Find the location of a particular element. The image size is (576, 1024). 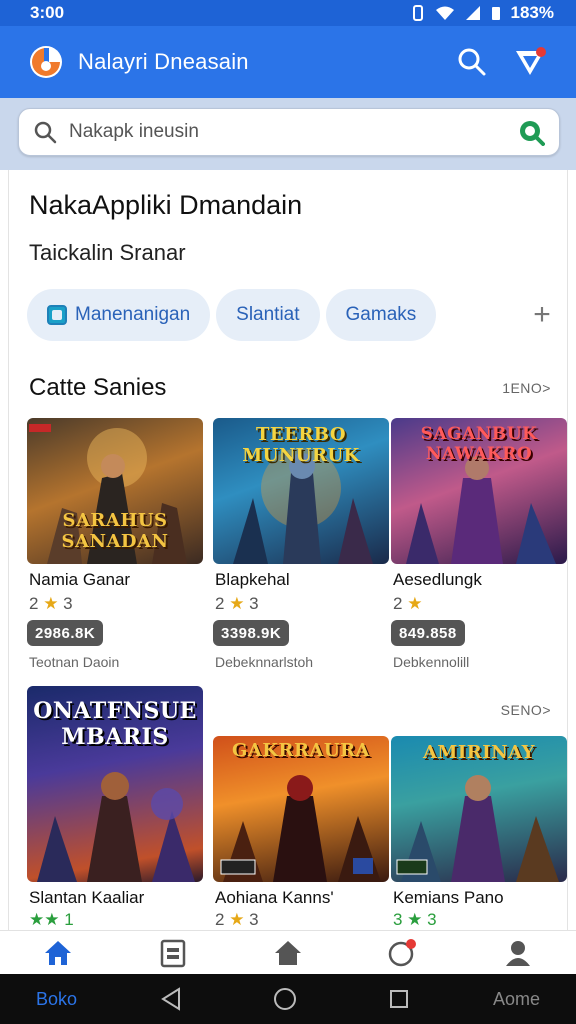

game-cover: TEERBO MUNURUK is located at coordinates (301, 491).